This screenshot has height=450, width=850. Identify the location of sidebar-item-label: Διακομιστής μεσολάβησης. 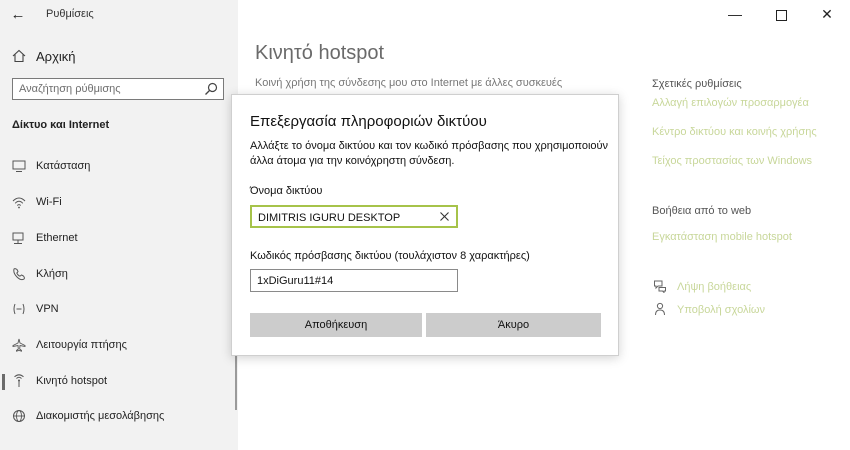
(100, 416).